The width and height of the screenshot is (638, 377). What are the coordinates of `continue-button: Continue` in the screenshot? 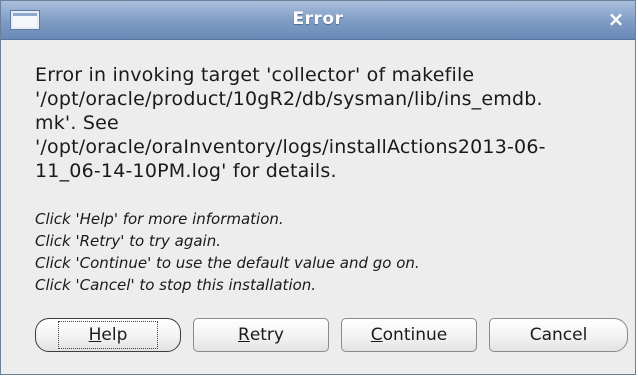 It's located at (409, 335).